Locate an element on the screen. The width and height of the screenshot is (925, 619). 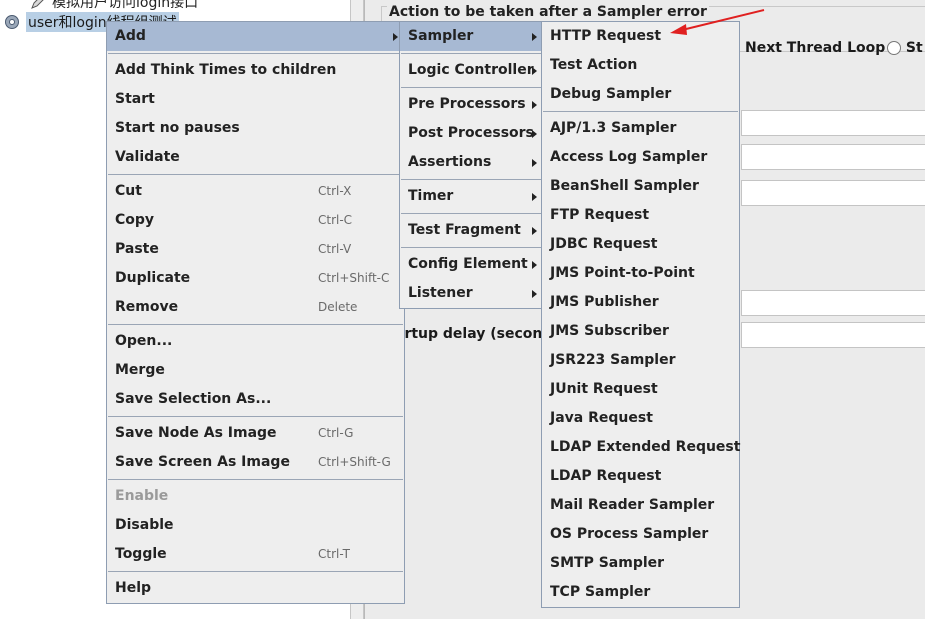
sampler-item-java: Java Request is located at coordinates (640, 418).